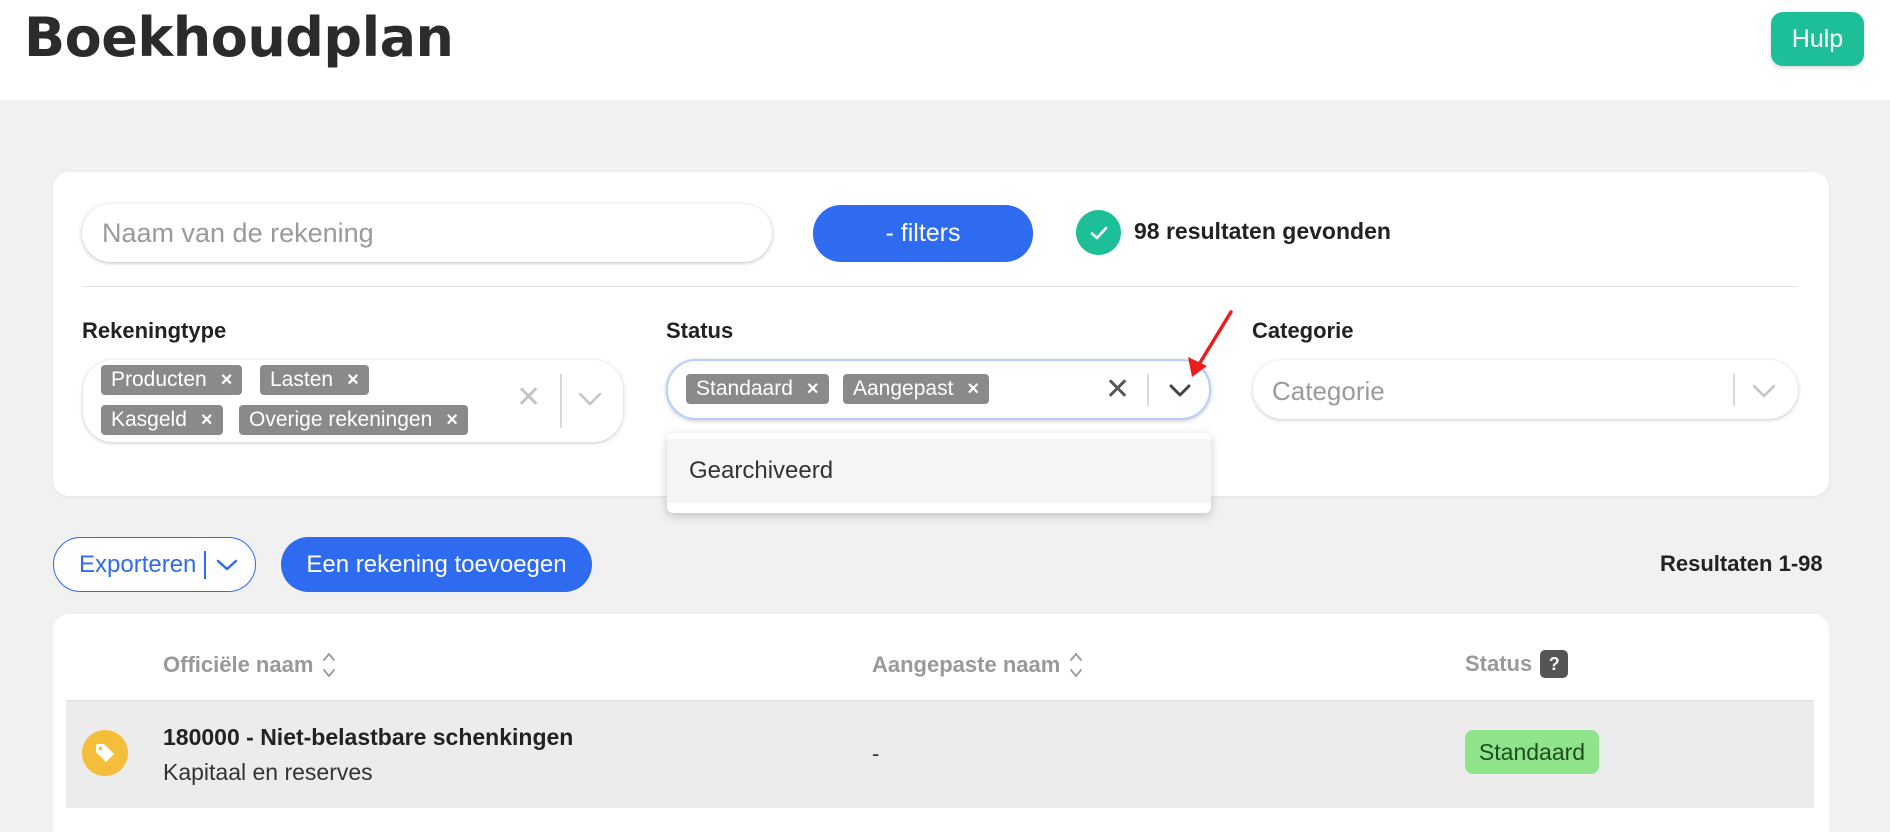 The image size is (1890, 832). Describe the element at coordinates (436, 564) in the screenshot. I see `add-account-button: Een rekening toevoegen` at that location.